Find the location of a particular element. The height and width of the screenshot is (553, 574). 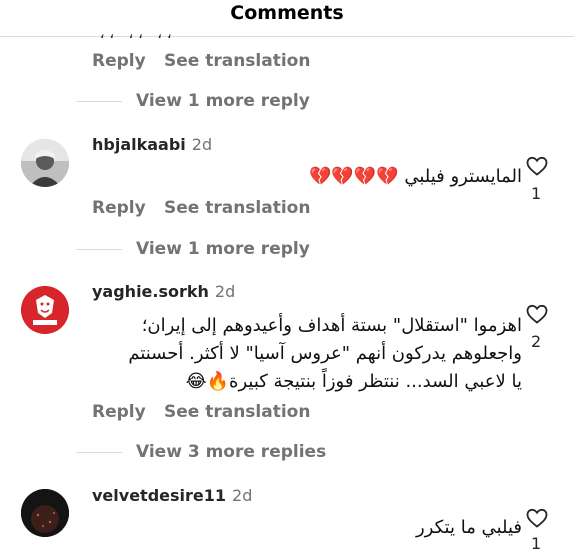

comment-text: فيلبي ما يتكرر is located at coordinates (469, 528).